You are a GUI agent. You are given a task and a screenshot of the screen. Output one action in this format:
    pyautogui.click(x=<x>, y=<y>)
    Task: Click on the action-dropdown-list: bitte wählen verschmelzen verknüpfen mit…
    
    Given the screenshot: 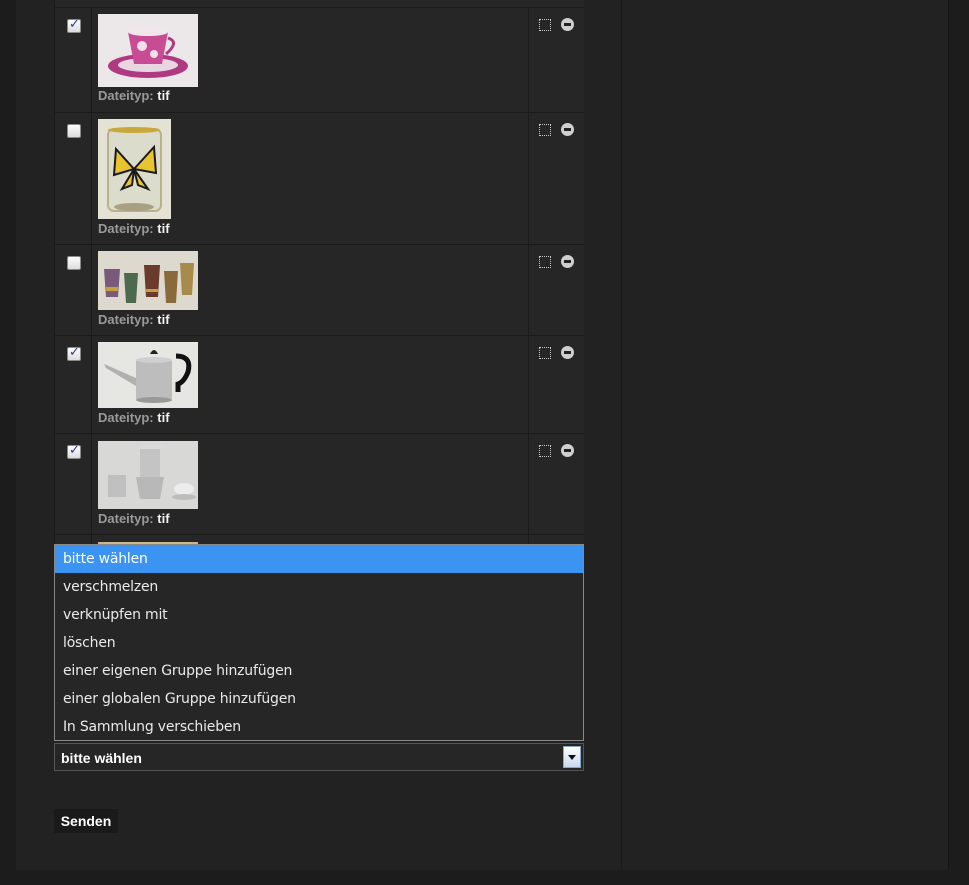 What is the action you would take?
    pyautogui.click(x=319, y=642)
    